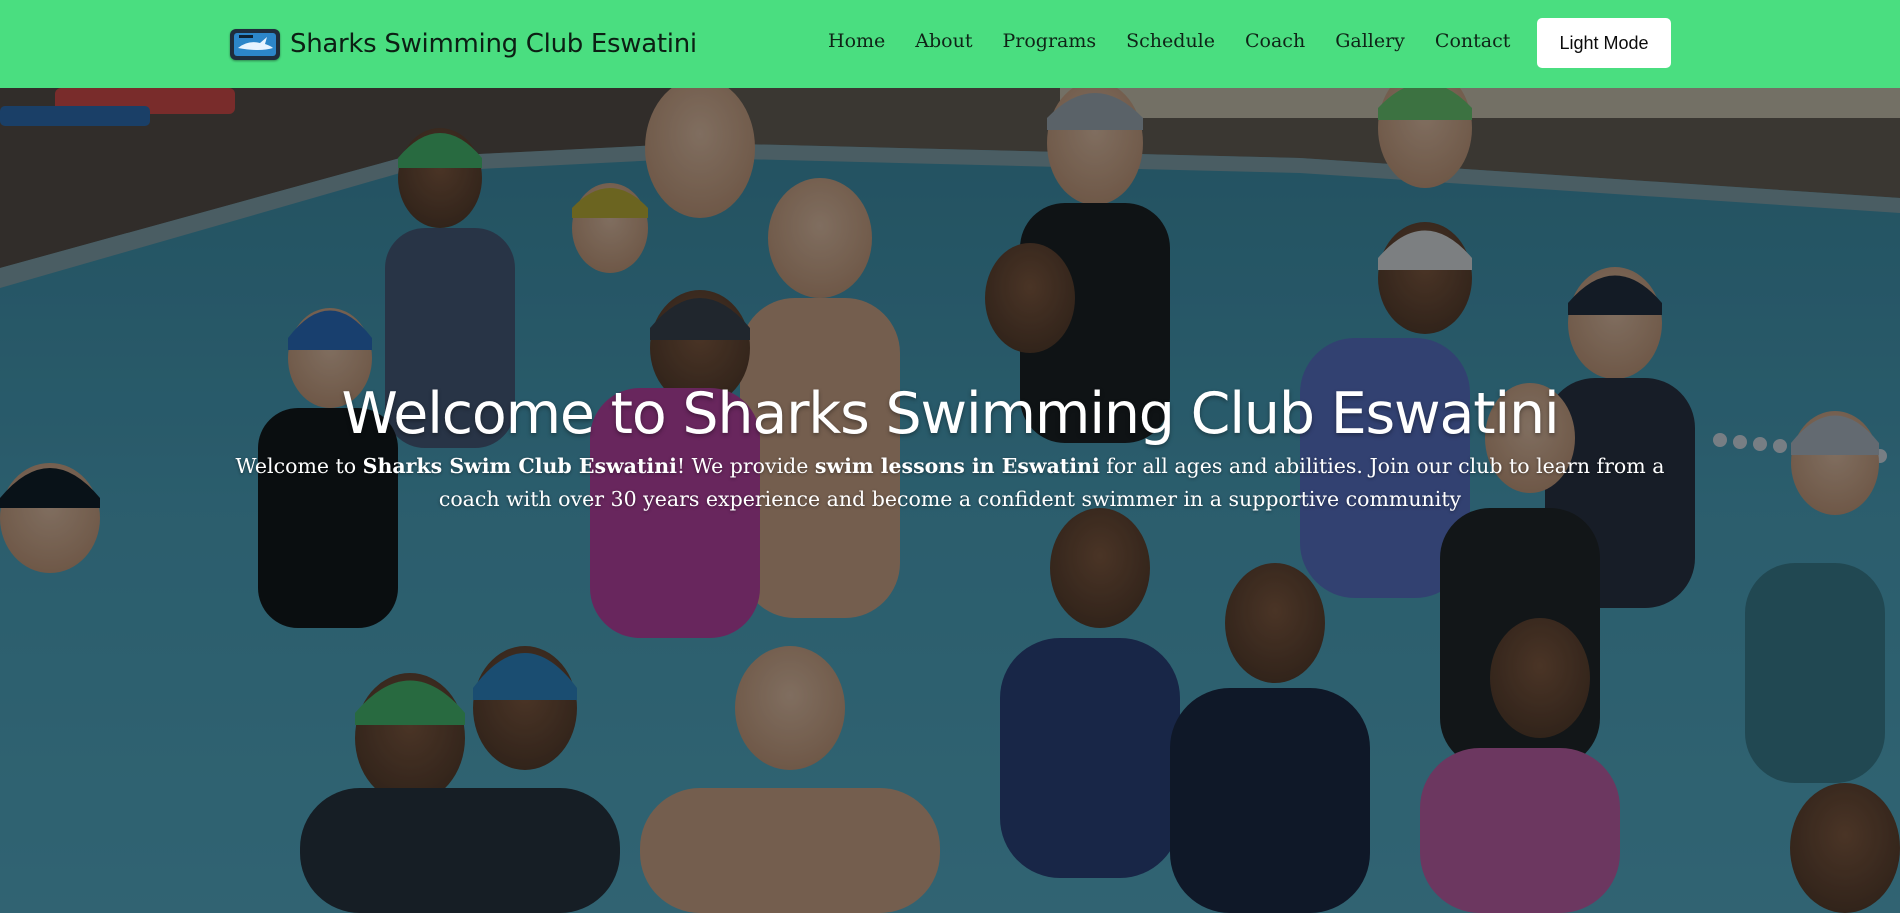 The height and width of the screenshot is (913, 1900). What do you see at coordinates (950, 414) in the screenshot?
I see `hero-title: Welcome to Sharks Swimming Club Eswatini` at bounding box center [950, 414].